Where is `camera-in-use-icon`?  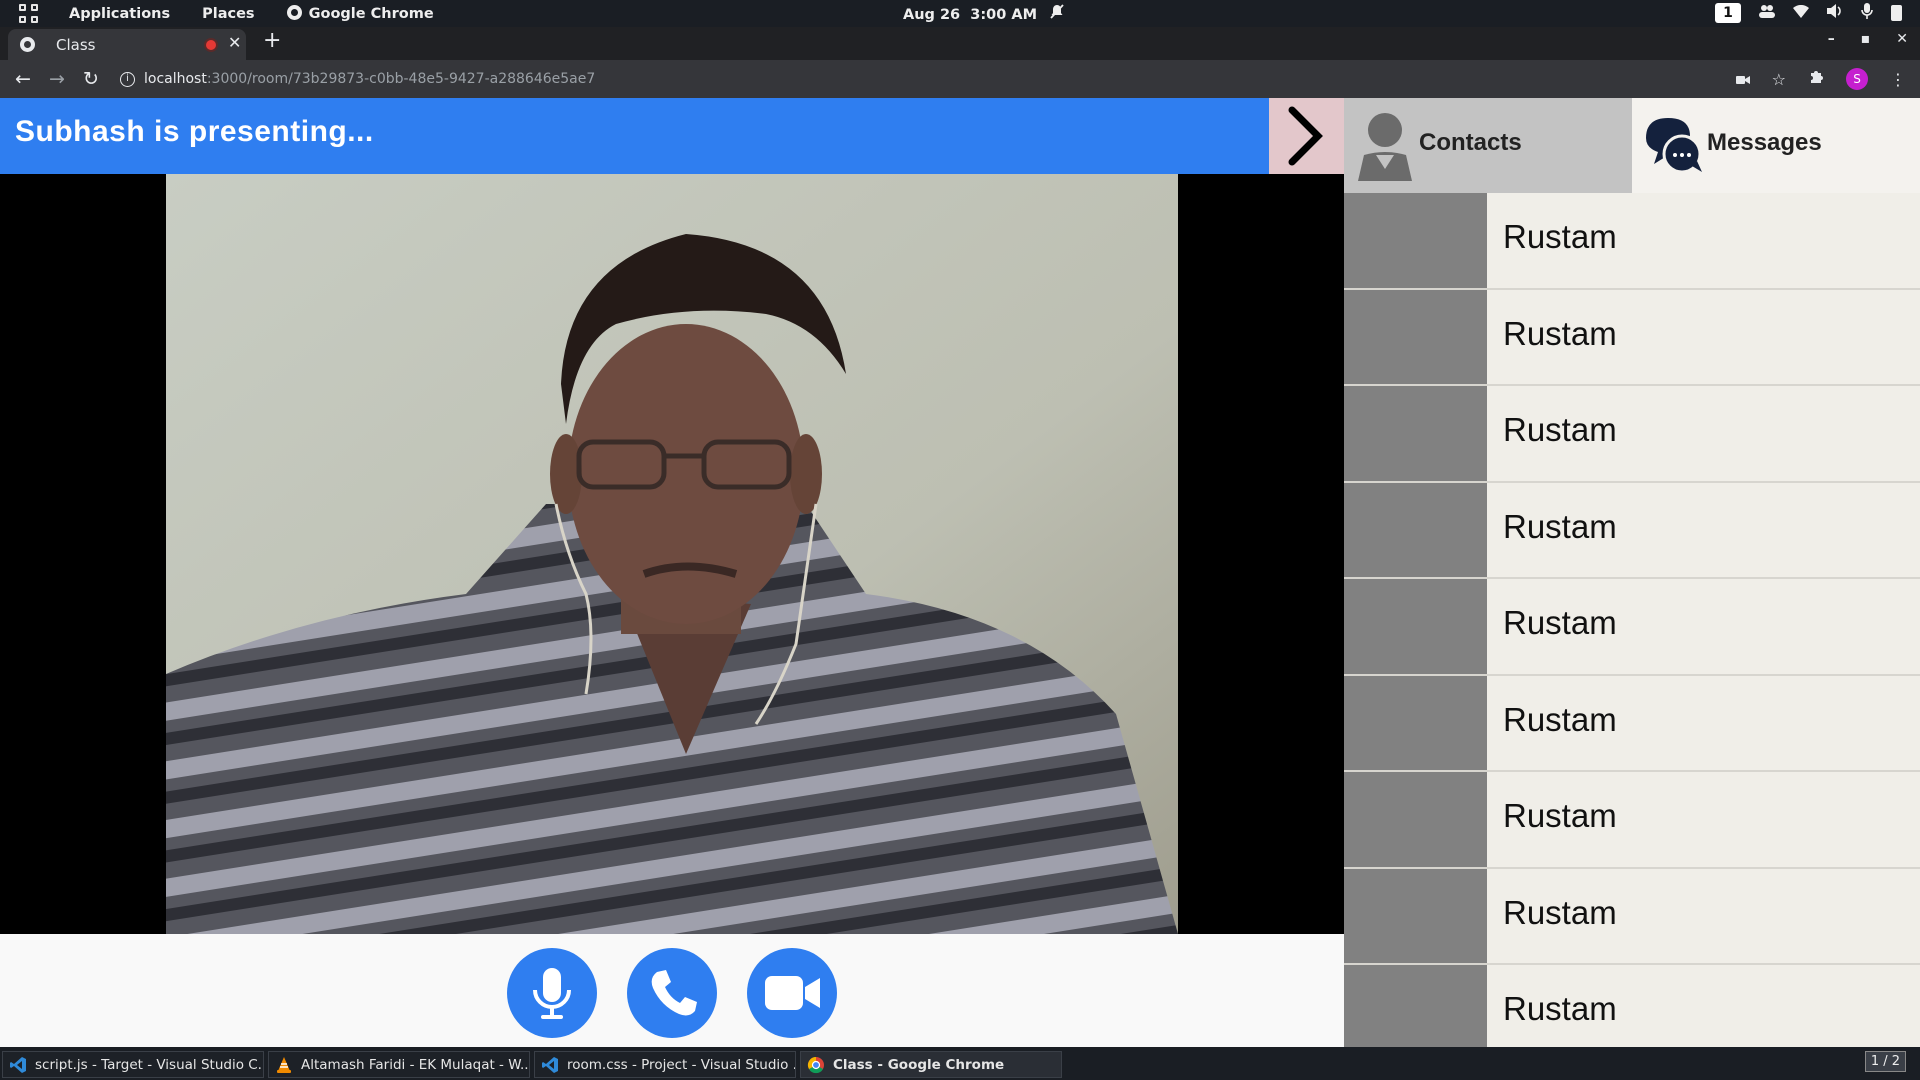
camera-in-use-icon is located at coordinates (1742, 79).